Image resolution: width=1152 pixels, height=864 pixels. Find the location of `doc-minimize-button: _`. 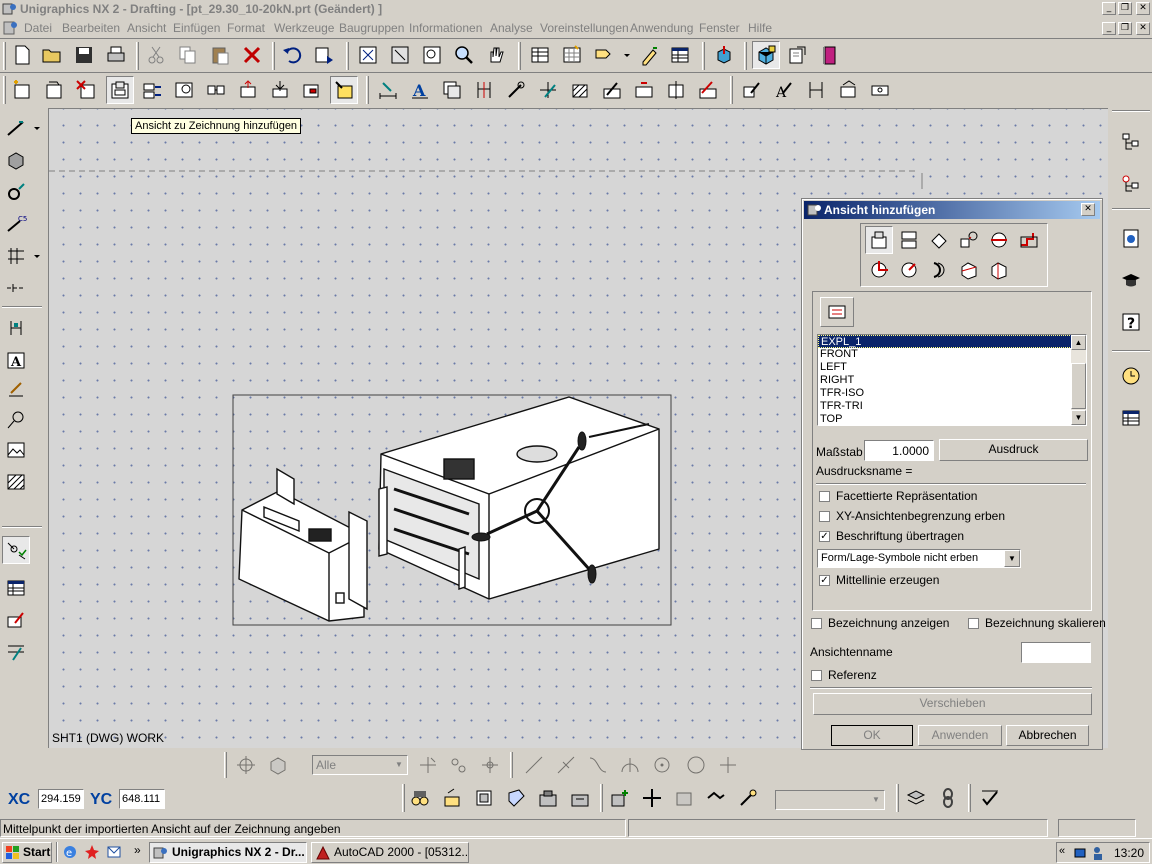

doc-minimize-button: _ is located at coordinates (1109, 28).